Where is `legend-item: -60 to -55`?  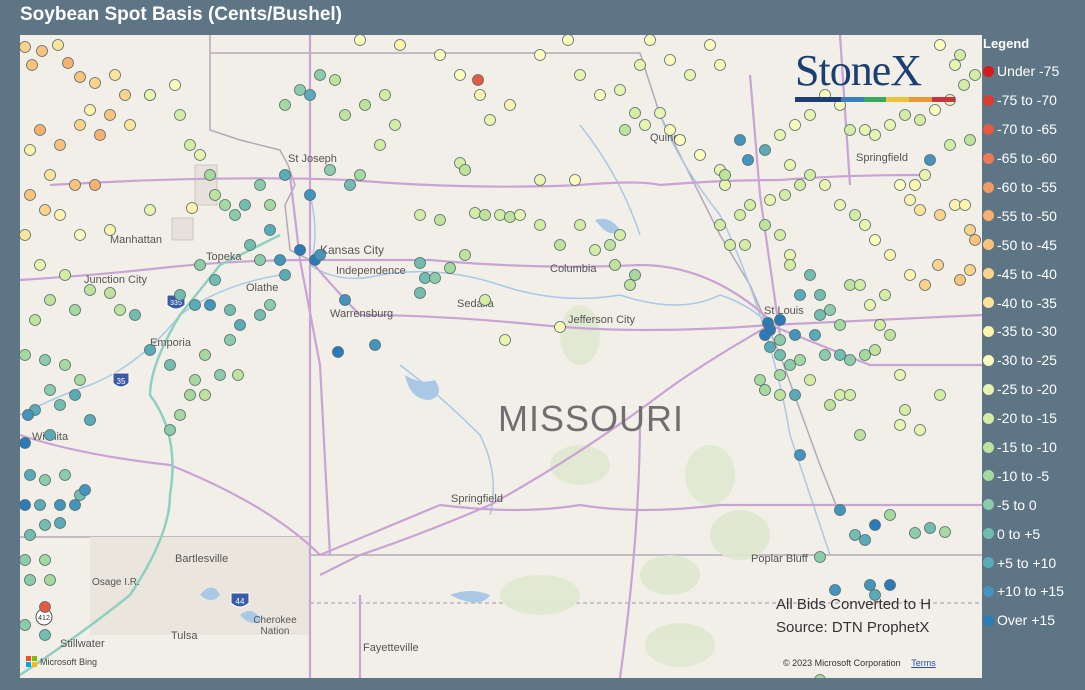 legend-item: -60 to -55 is located at coordinates (1033, 187).